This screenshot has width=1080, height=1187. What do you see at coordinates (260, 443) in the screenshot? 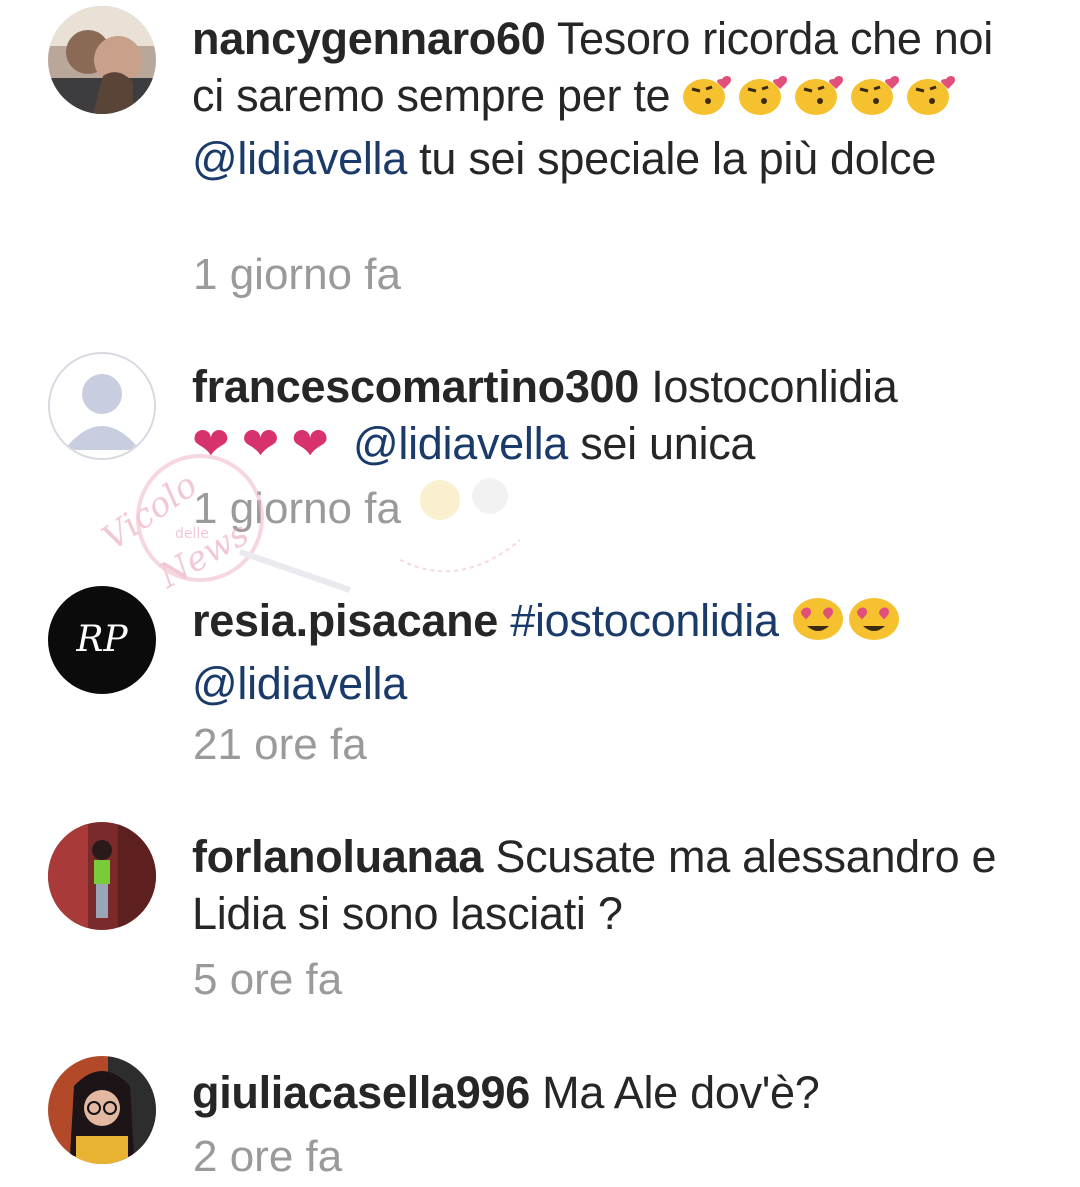
I see `heart-emoji-icon: ❤ ❤ ❤` at bounding box center [260, 443].